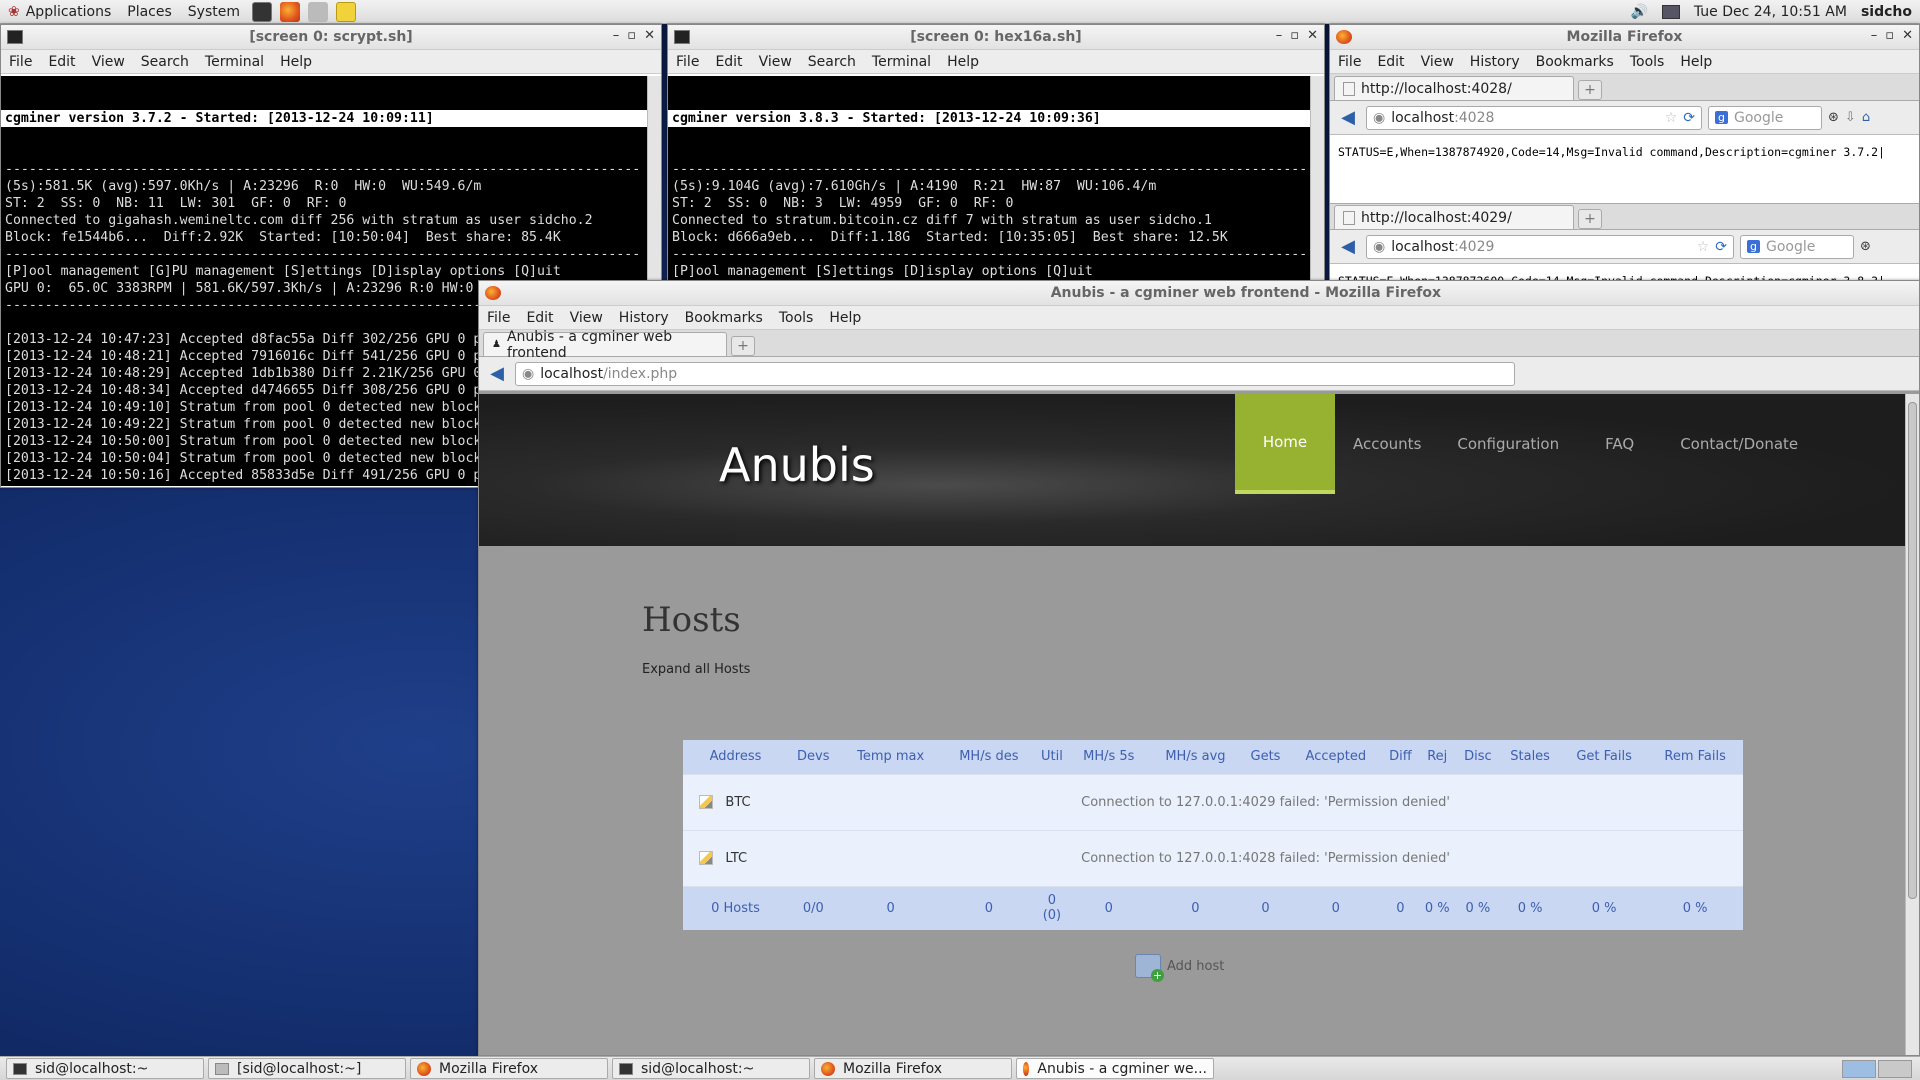 The height and width of the screenshot is (1080, 1920). What do you see at coordinates (1886, 12) in the screenshot?
I see `user-name: sidcho` at bounding box center [1886, 12].